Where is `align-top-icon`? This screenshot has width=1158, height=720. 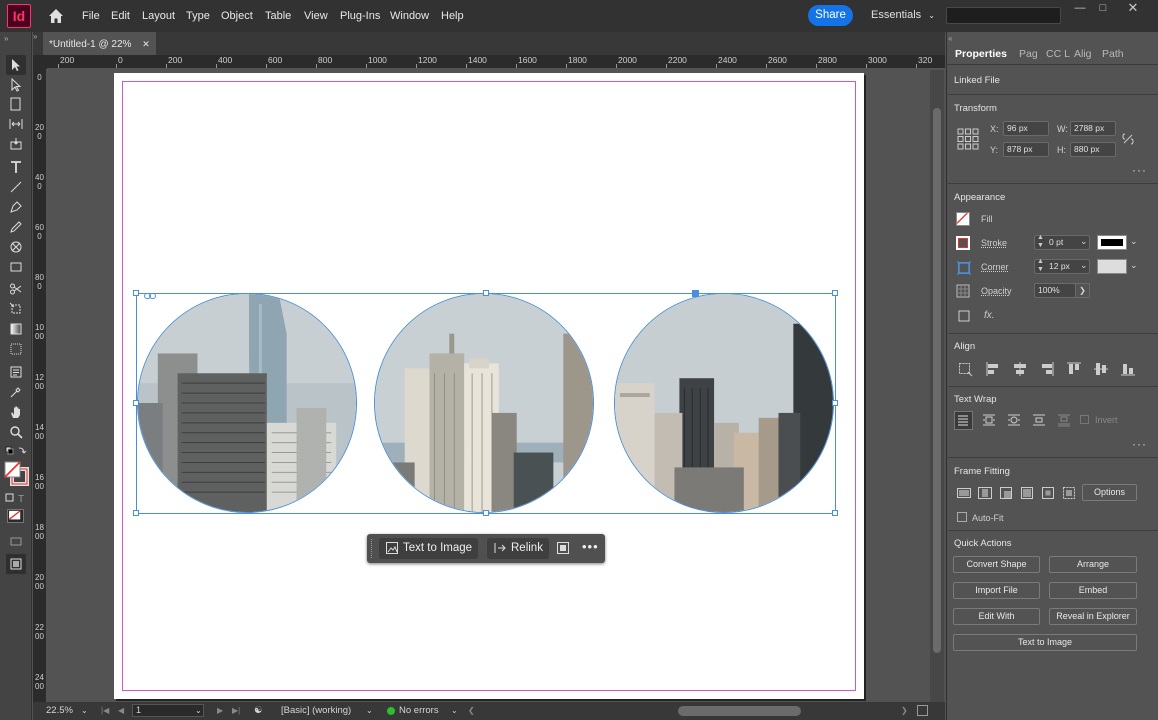 align-top-icon is located at coordinates (1074, 369).